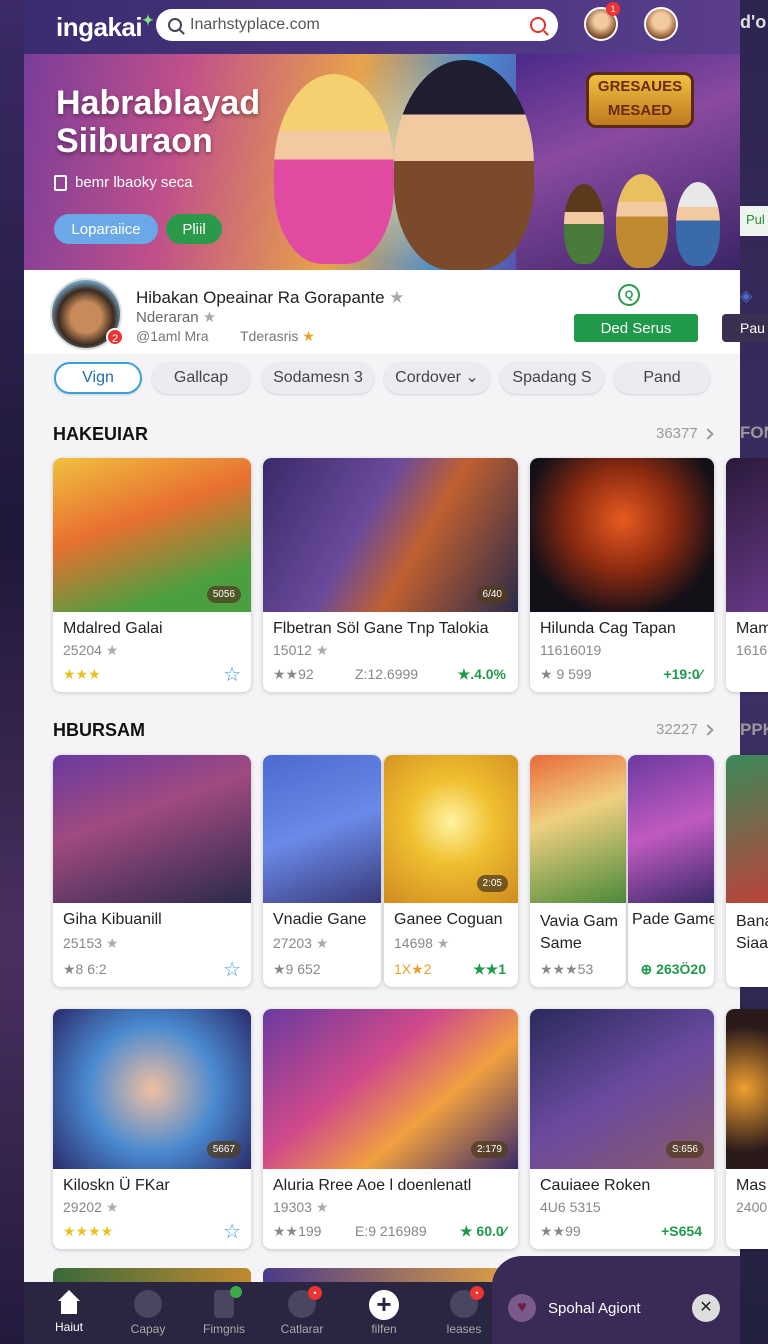 This screenshot has width=768, height=1344. I want to click on edge-diamond-icon: ◈, so click(746, 296).